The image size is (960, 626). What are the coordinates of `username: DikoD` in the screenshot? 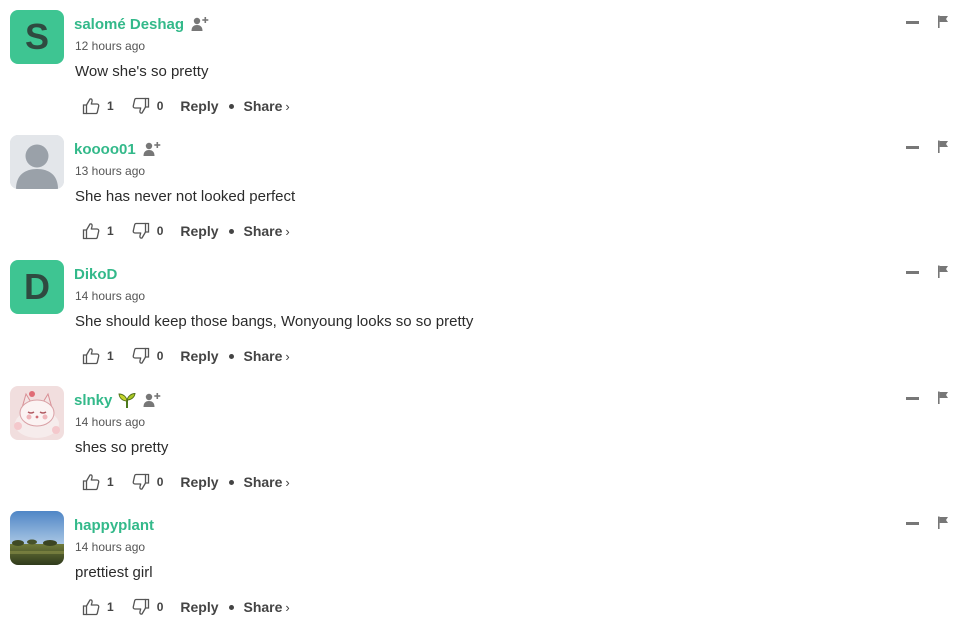 It's located at (95, 274).